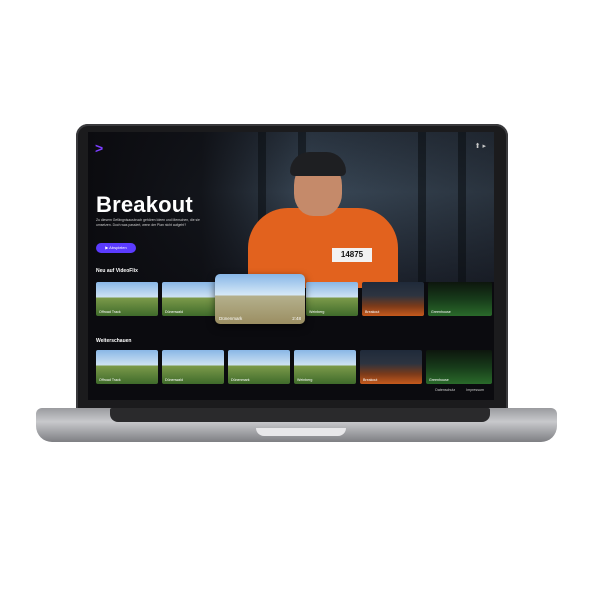 Image resolution: width=601 pixels, height=600 pixels. I want to click on footer-links: Datenschutz Impressum, so click(454, 390).